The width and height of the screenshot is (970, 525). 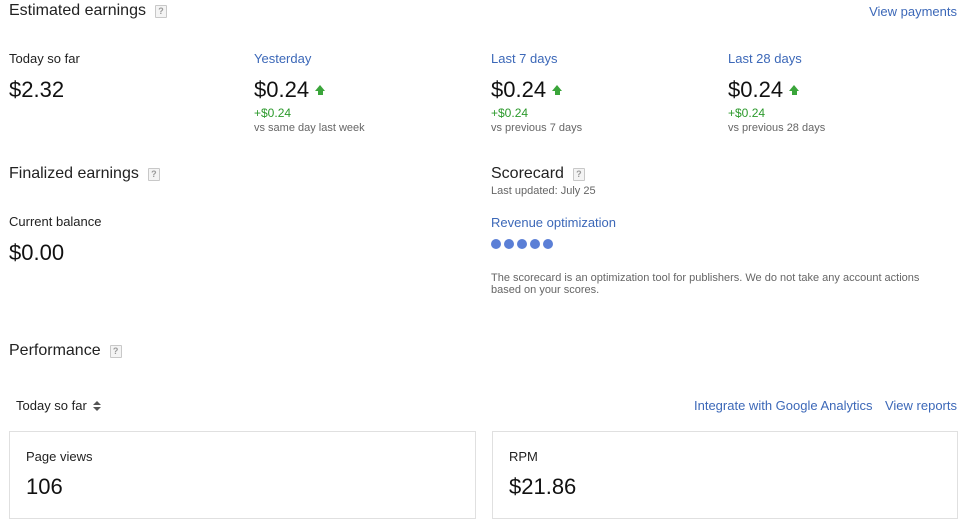 I want to click on estimated-earnings-title: Estimated earnings ?, so click(x=88, y=11).